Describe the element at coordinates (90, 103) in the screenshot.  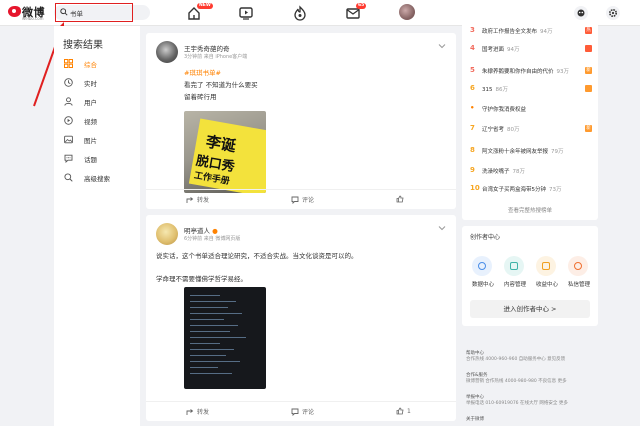
I see `sidebar-item-label: 用户` at that location.